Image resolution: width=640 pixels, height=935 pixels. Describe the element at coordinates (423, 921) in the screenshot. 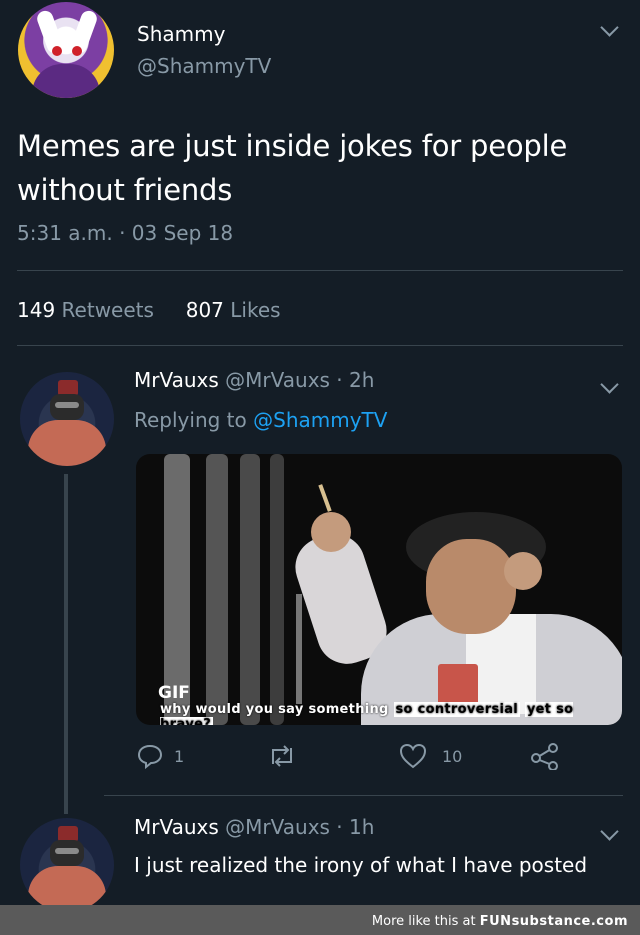

I see `watermark-prefix: More like this at` at that location.